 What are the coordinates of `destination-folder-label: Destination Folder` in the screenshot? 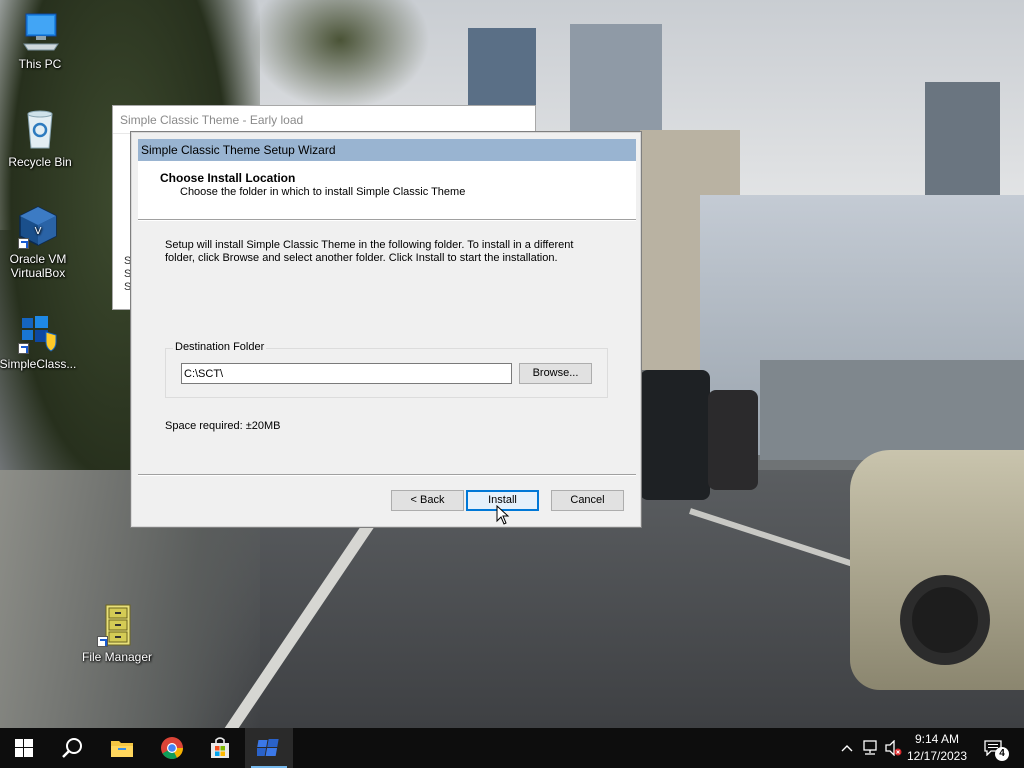 It's located at (220, 347).